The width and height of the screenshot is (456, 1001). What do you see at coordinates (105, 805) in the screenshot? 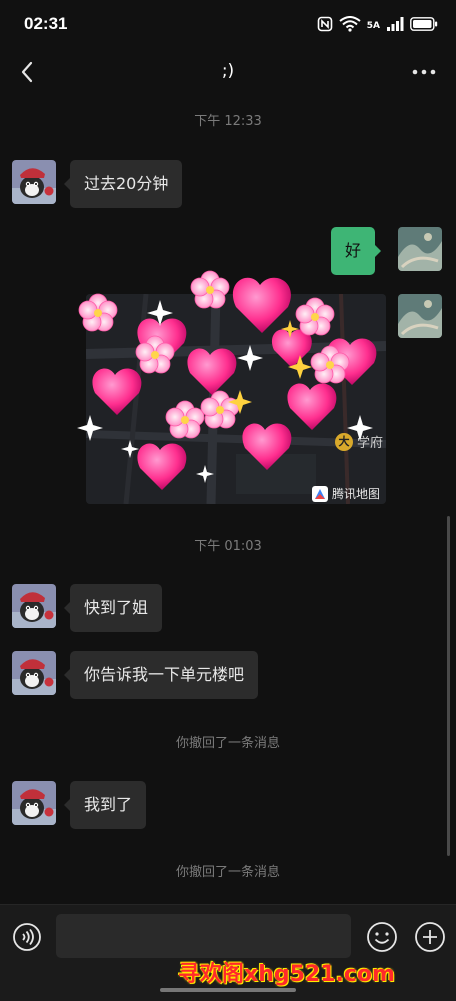
I see `message-bubble-incoming: 我到了` at bounding box center [105, 805].